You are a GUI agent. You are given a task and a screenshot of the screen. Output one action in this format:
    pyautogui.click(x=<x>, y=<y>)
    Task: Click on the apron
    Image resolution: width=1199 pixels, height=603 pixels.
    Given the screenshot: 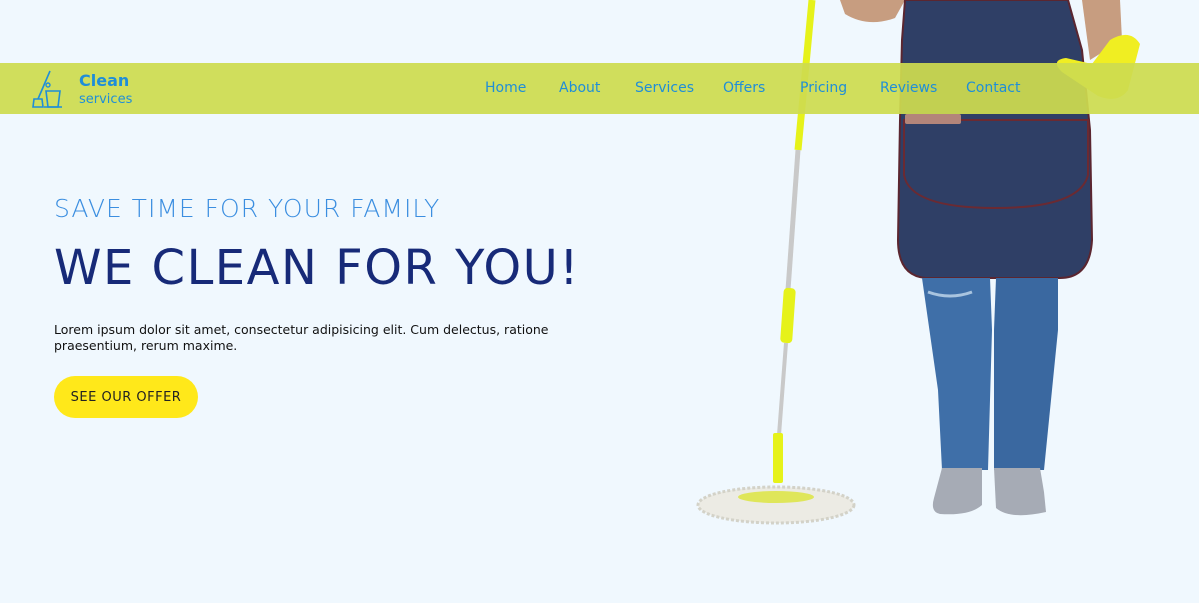 What is the action you would take?
    pyautogui.click(x=995, y=139)
    